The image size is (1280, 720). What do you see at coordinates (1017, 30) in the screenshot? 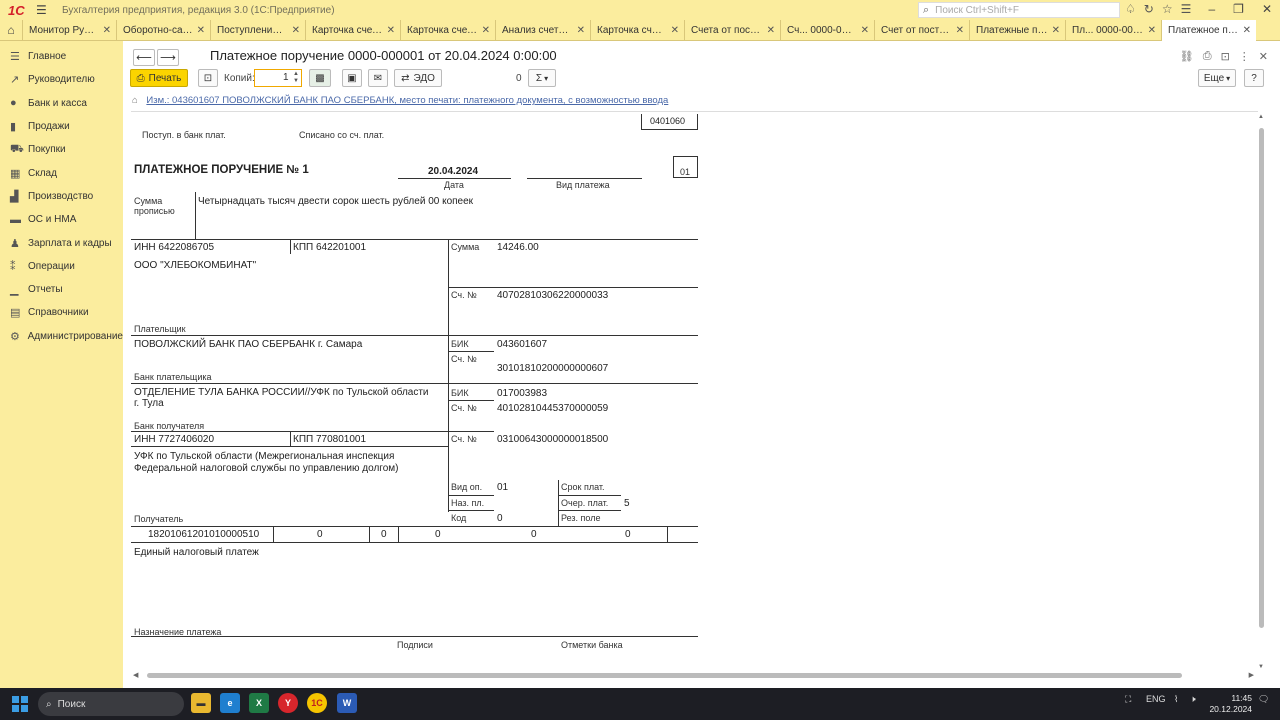
I see `tab: Платежные пор... ✕` at bounding box center [1017, 30].